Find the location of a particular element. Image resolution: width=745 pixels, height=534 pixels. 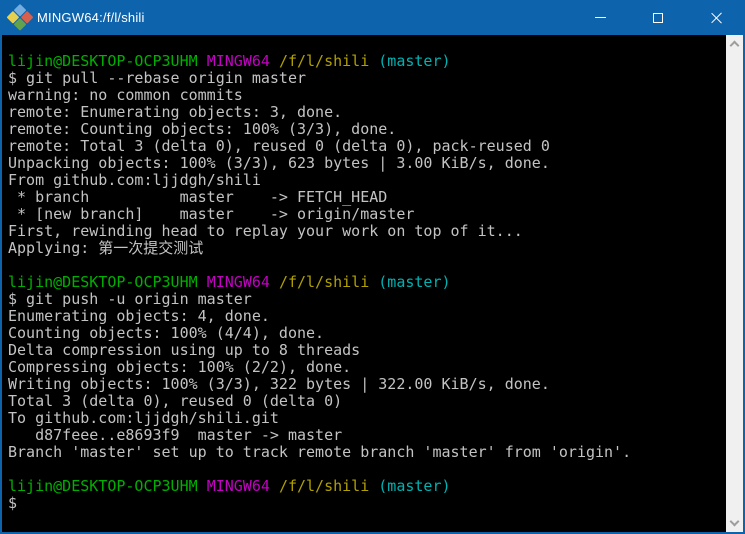

window-controls is located at coordinates (658, 17).